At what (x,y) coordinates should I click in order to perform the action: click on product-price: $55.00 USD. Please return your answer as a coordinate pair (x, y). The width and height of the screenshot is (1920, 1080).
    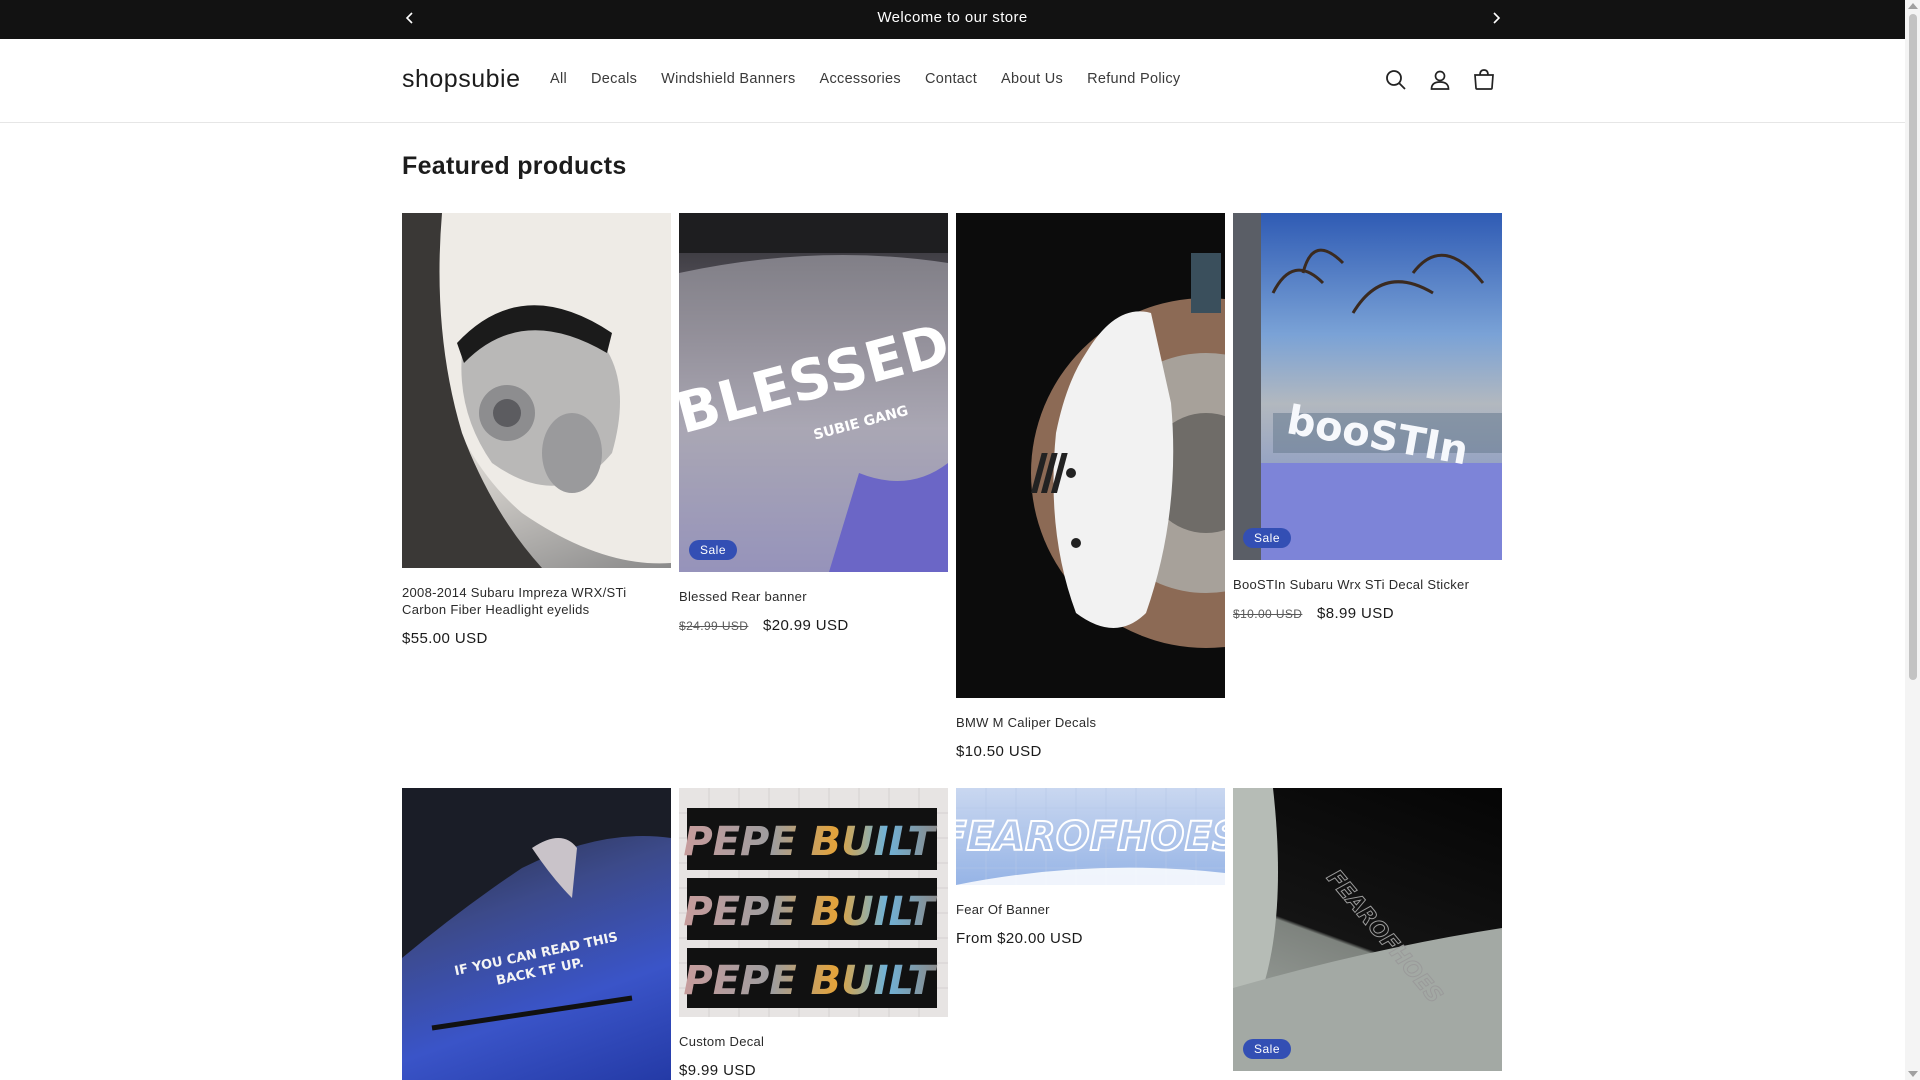
    Looking at the image, I should click on (536, 638).